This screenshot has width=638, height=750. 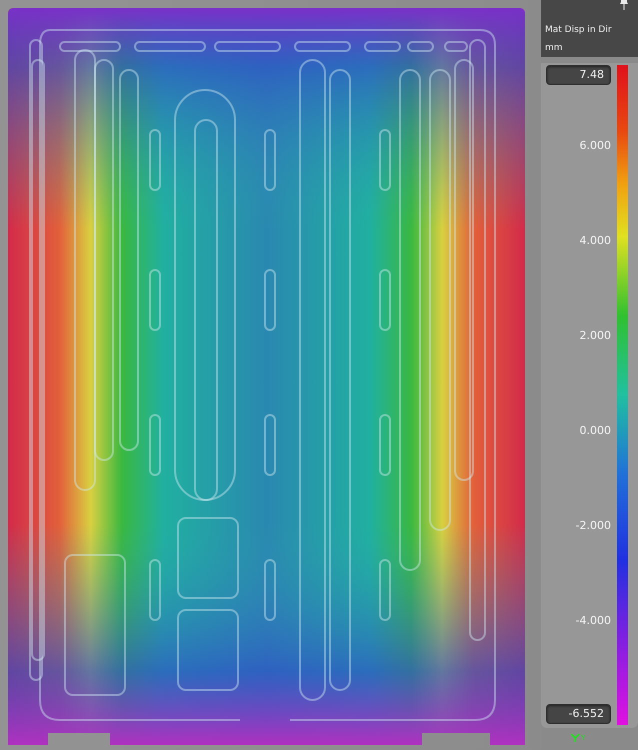 I want to click on pin-icon, so click(x=624, y=5).